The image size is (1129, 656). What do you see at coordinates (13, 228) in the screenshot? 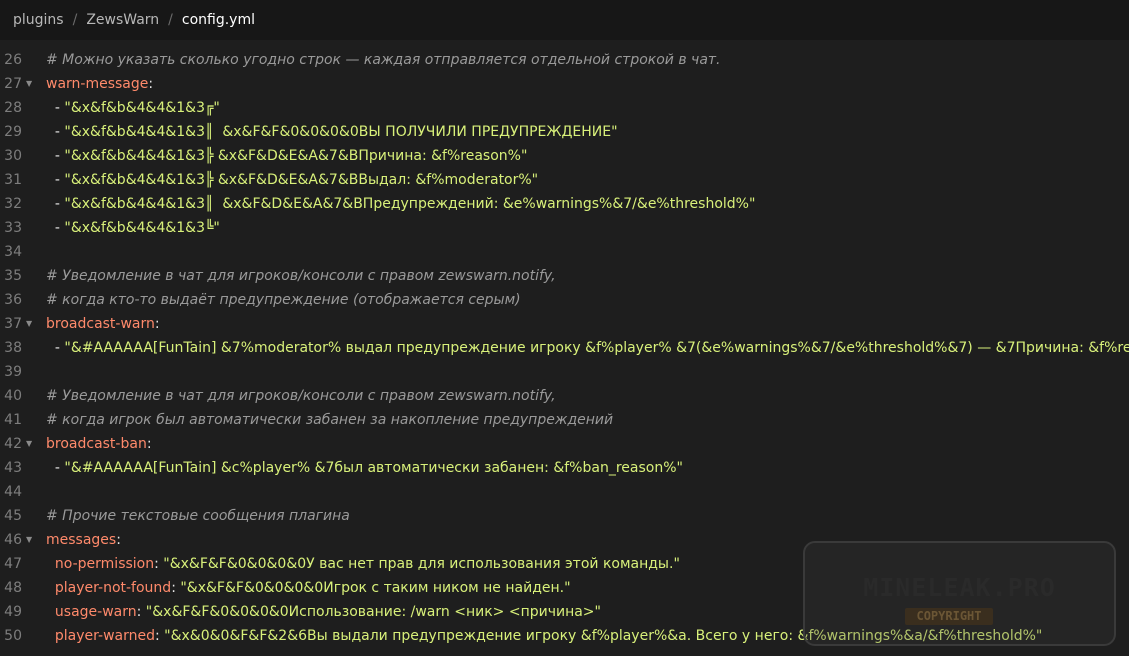
I see `line-number: 33` at bounding box center [13, 228].